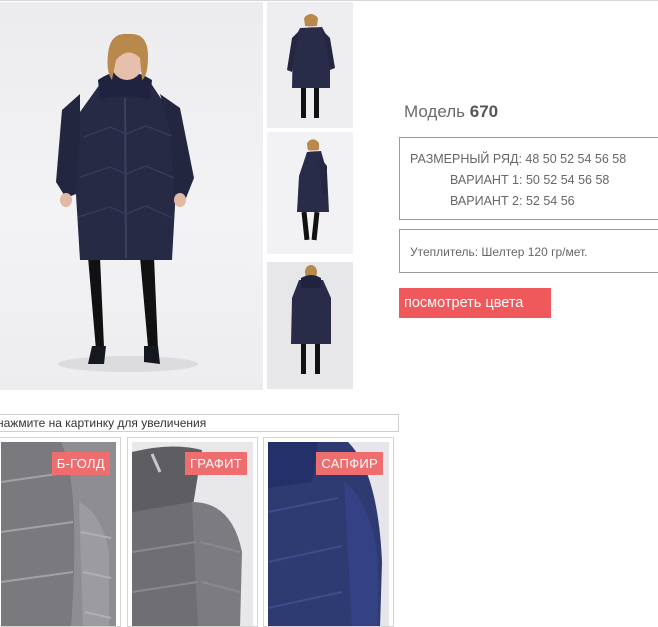 The height and width of the screenshot is (627, 658). Describe the element at coordinates (484, 111) in the screenshot. I see `model-number: 670` at that location.